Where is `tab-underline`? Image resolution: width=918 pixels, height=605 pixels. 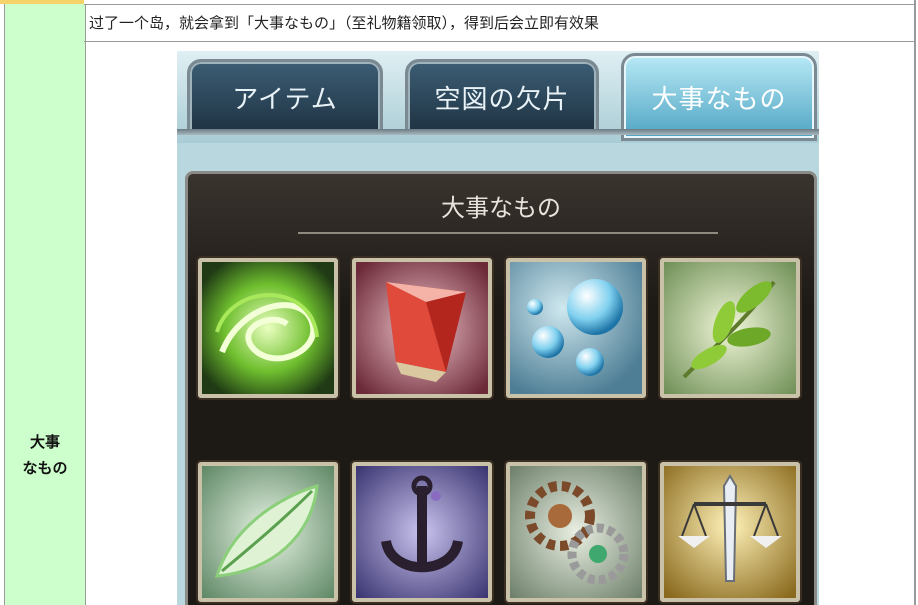
tab-underline is located at coordinates (498, 132).